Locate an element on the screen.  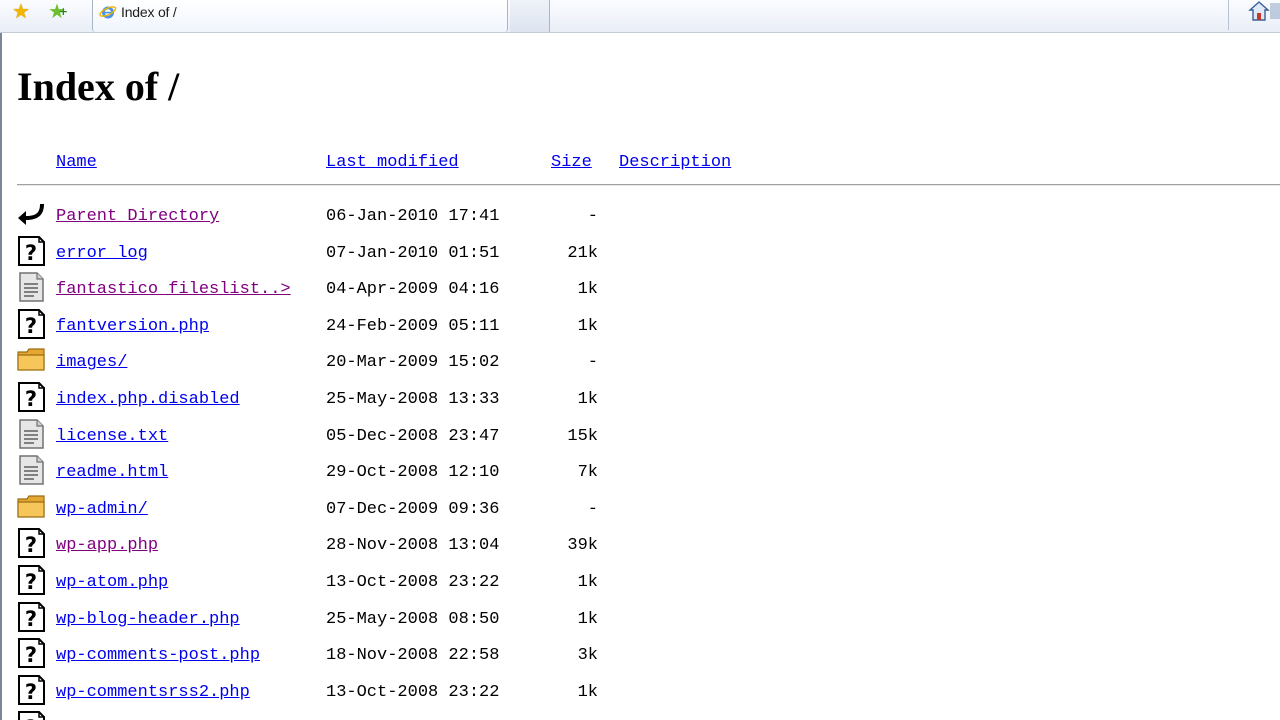
file-link: wp-blog-header.php is located at coordinates (148, 620).